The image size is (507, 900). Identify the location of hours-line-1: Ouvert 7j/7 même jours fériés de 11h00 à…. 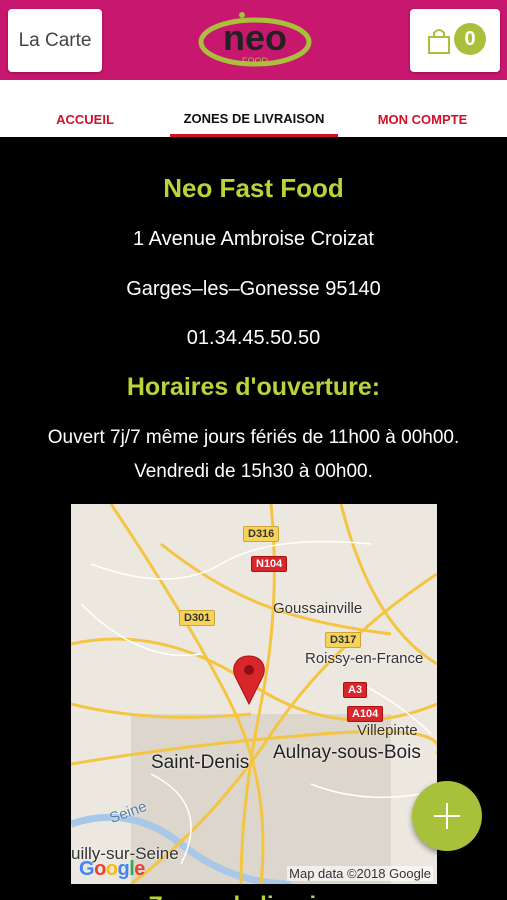
(253, 437).